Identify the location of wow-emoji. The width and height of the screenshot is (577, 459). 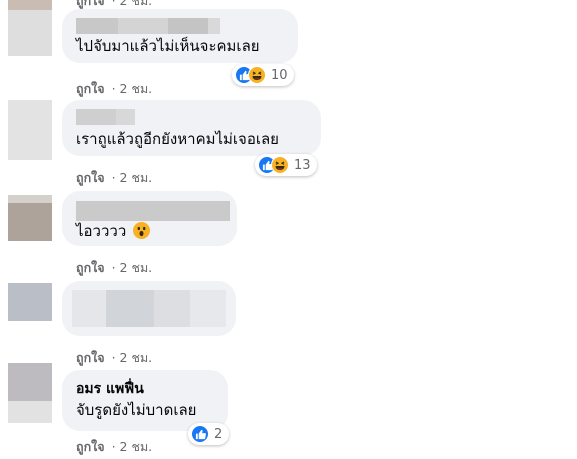
(142, 230).